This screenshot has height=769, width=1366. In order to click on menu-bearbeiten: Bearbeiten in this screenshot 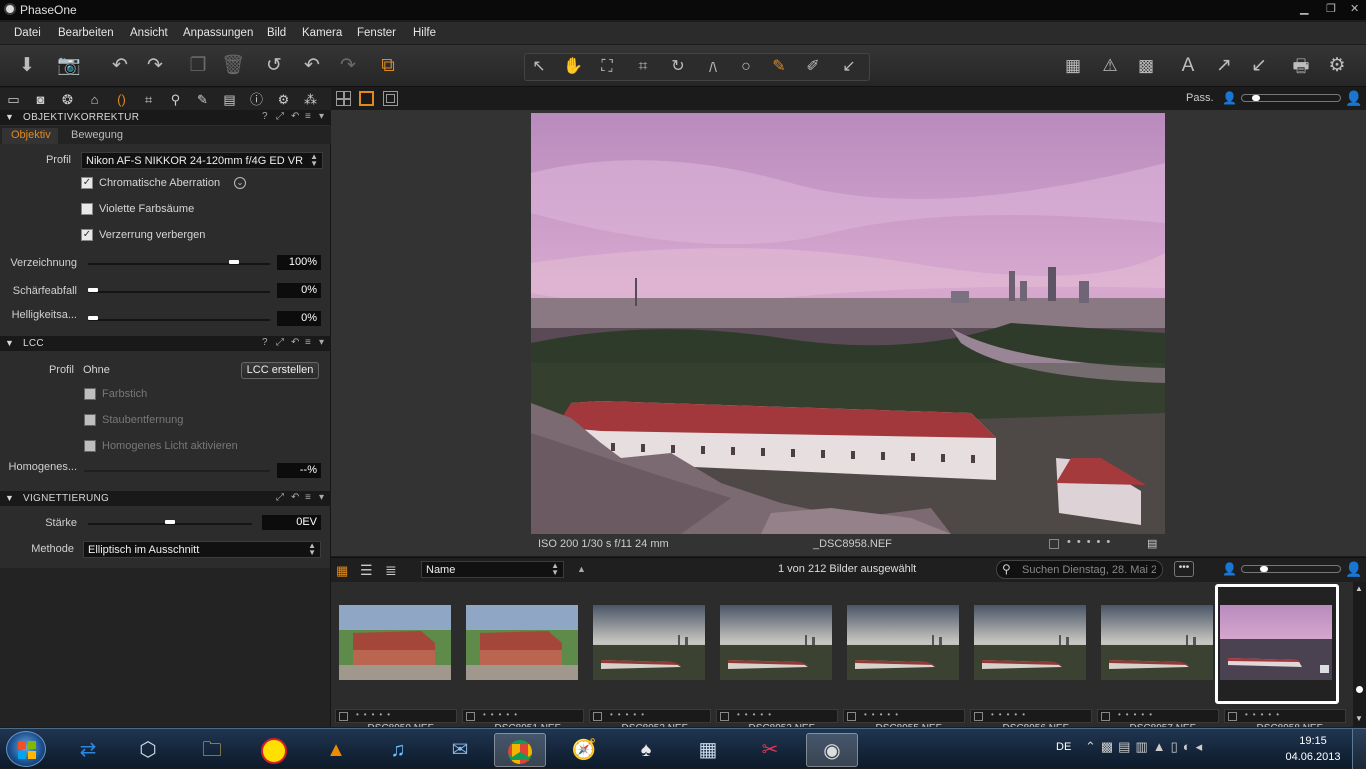, I will do `click(86, 33)`.